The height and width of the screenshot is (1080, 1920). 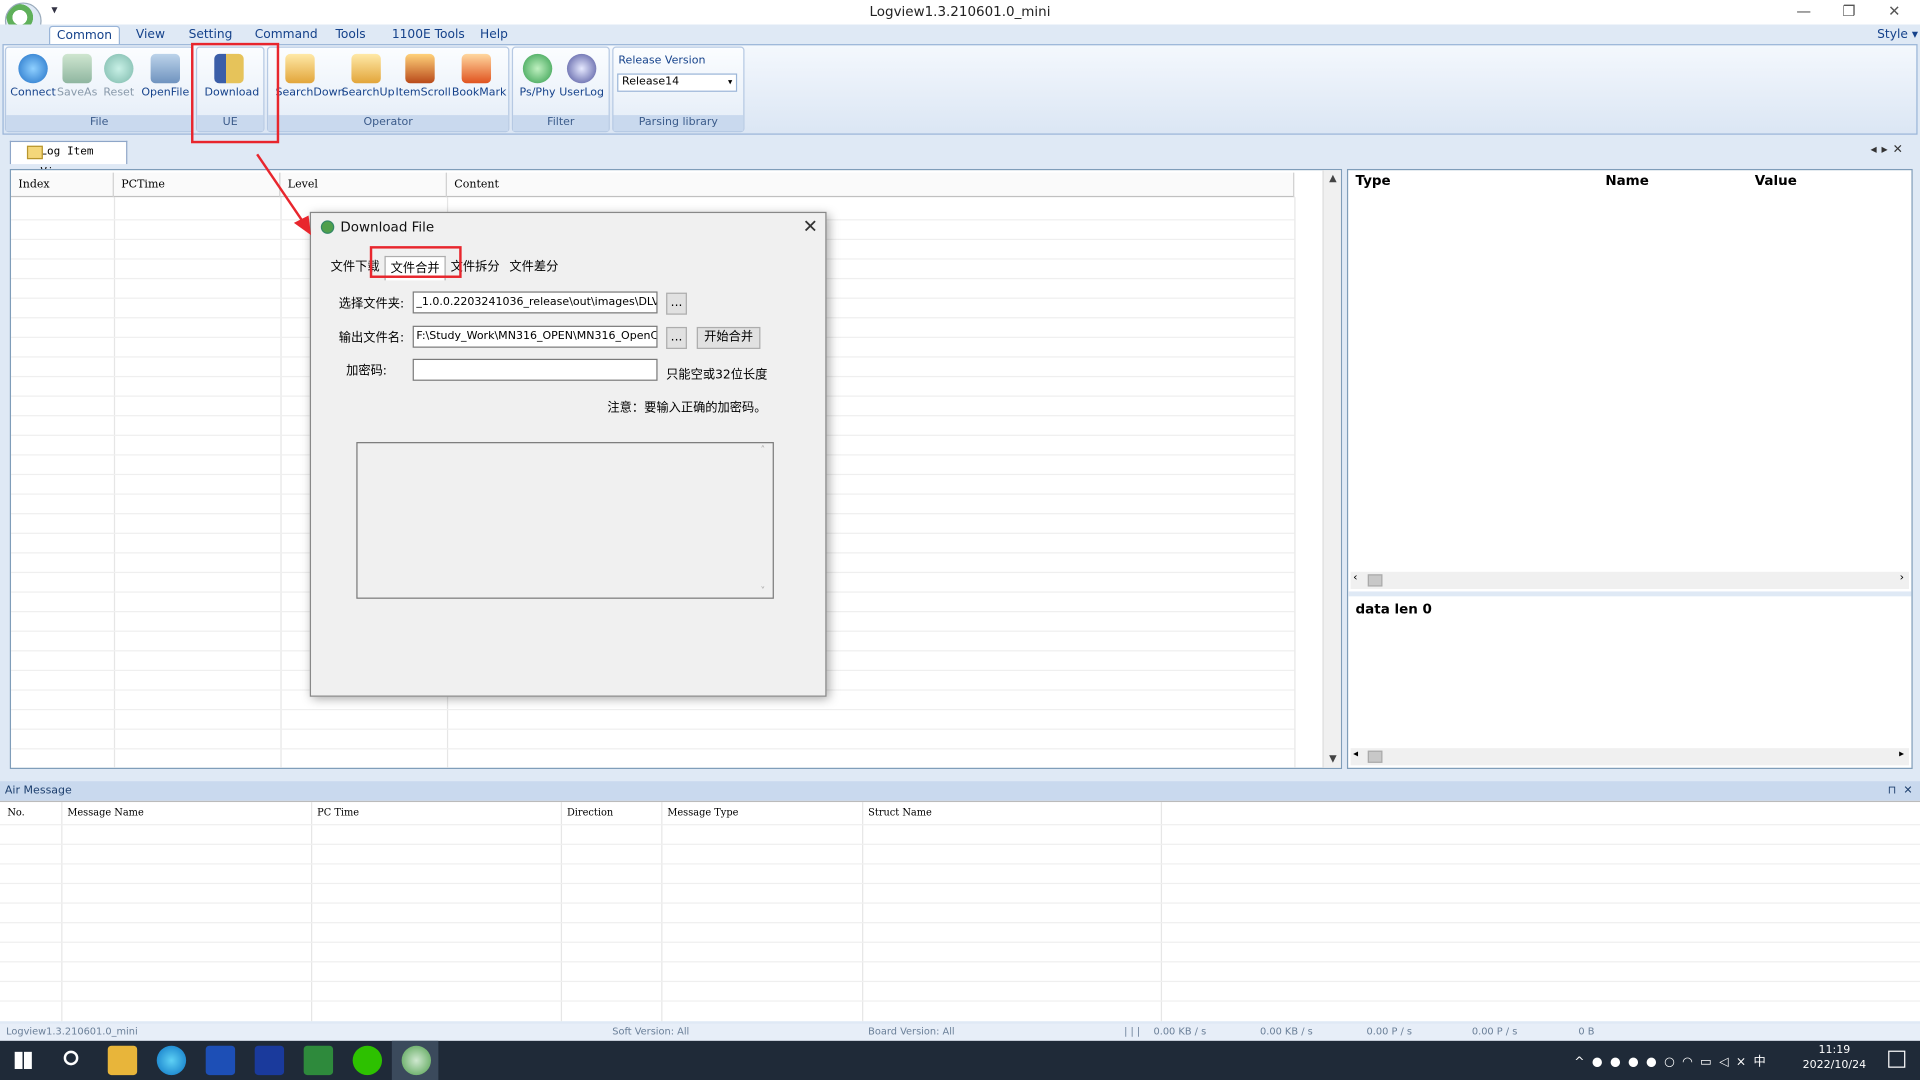 I want to click on searchdown-button: SearchDown, so click(x=310, y=77).